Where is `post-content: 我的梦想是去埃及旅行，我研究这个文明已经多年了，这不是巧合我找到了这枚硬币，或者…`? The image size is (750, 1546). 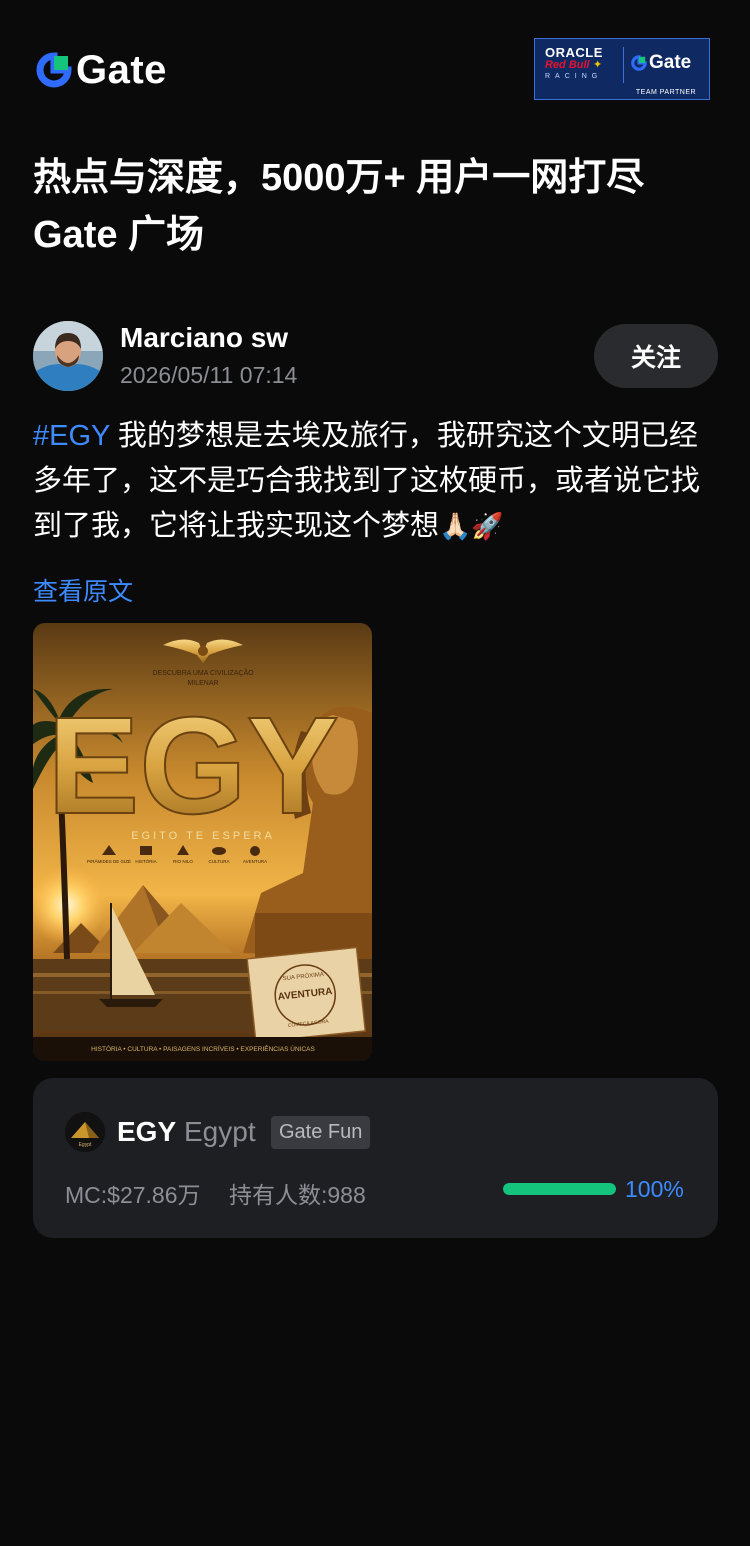 post-content: 我的梦想是去埃及旅行，我研究这个文明已经多年了，这不是巧合我找到了这枚硬币，或者… is located at coordinates (367, 481).